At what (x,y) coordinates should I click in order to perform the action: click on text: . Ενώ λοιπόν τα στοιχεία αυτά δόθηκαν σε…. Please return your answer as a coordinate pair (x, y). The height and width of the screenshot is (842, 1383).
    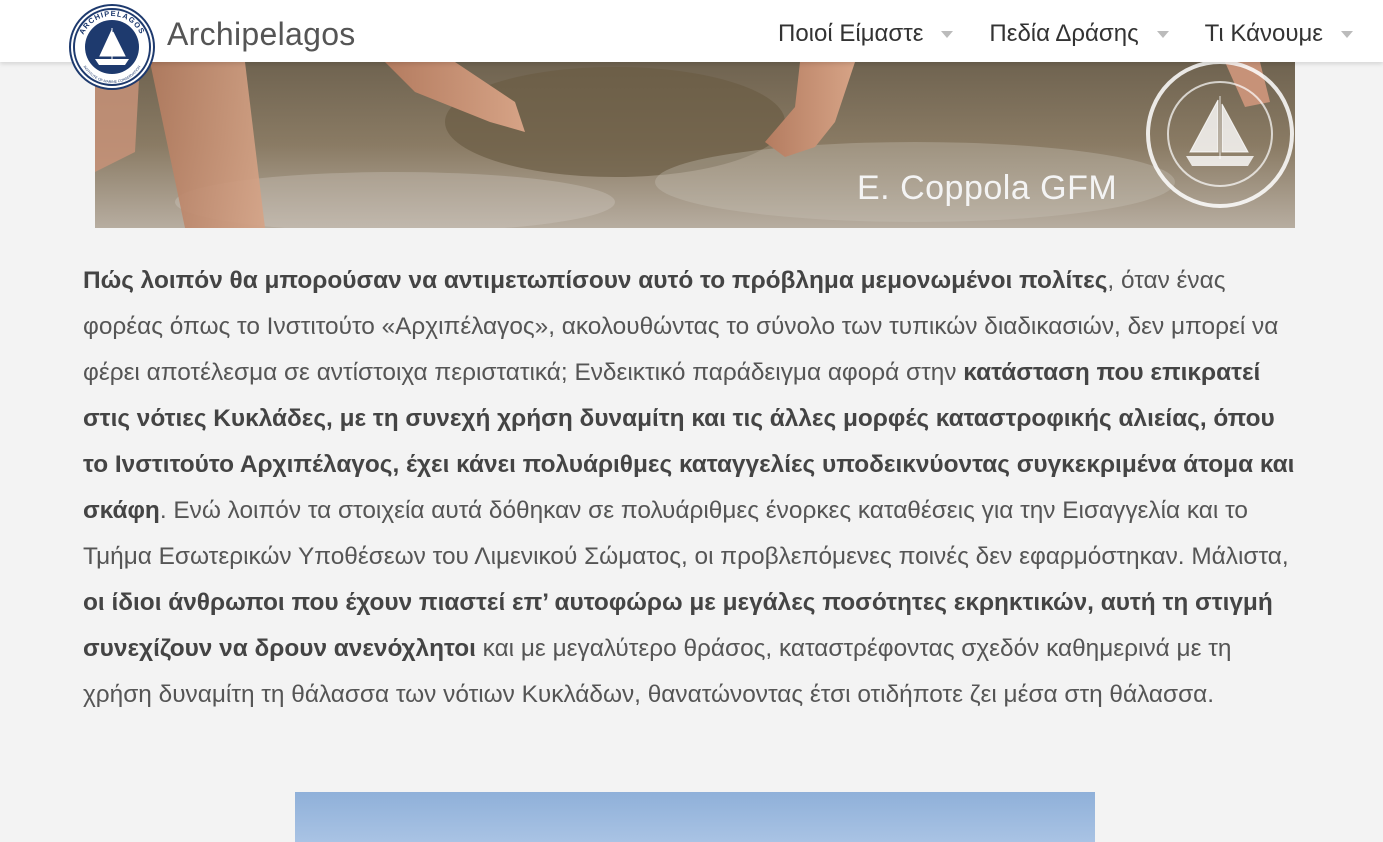
    Looking at the image, I should click on (686, 533).